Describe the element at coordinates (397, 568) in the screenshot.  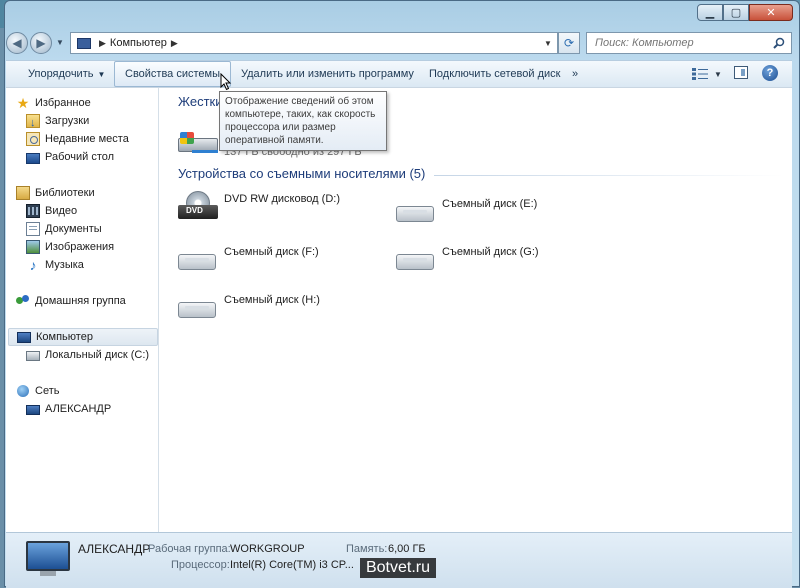
I see `watermark: Botvet.ru` at that location.